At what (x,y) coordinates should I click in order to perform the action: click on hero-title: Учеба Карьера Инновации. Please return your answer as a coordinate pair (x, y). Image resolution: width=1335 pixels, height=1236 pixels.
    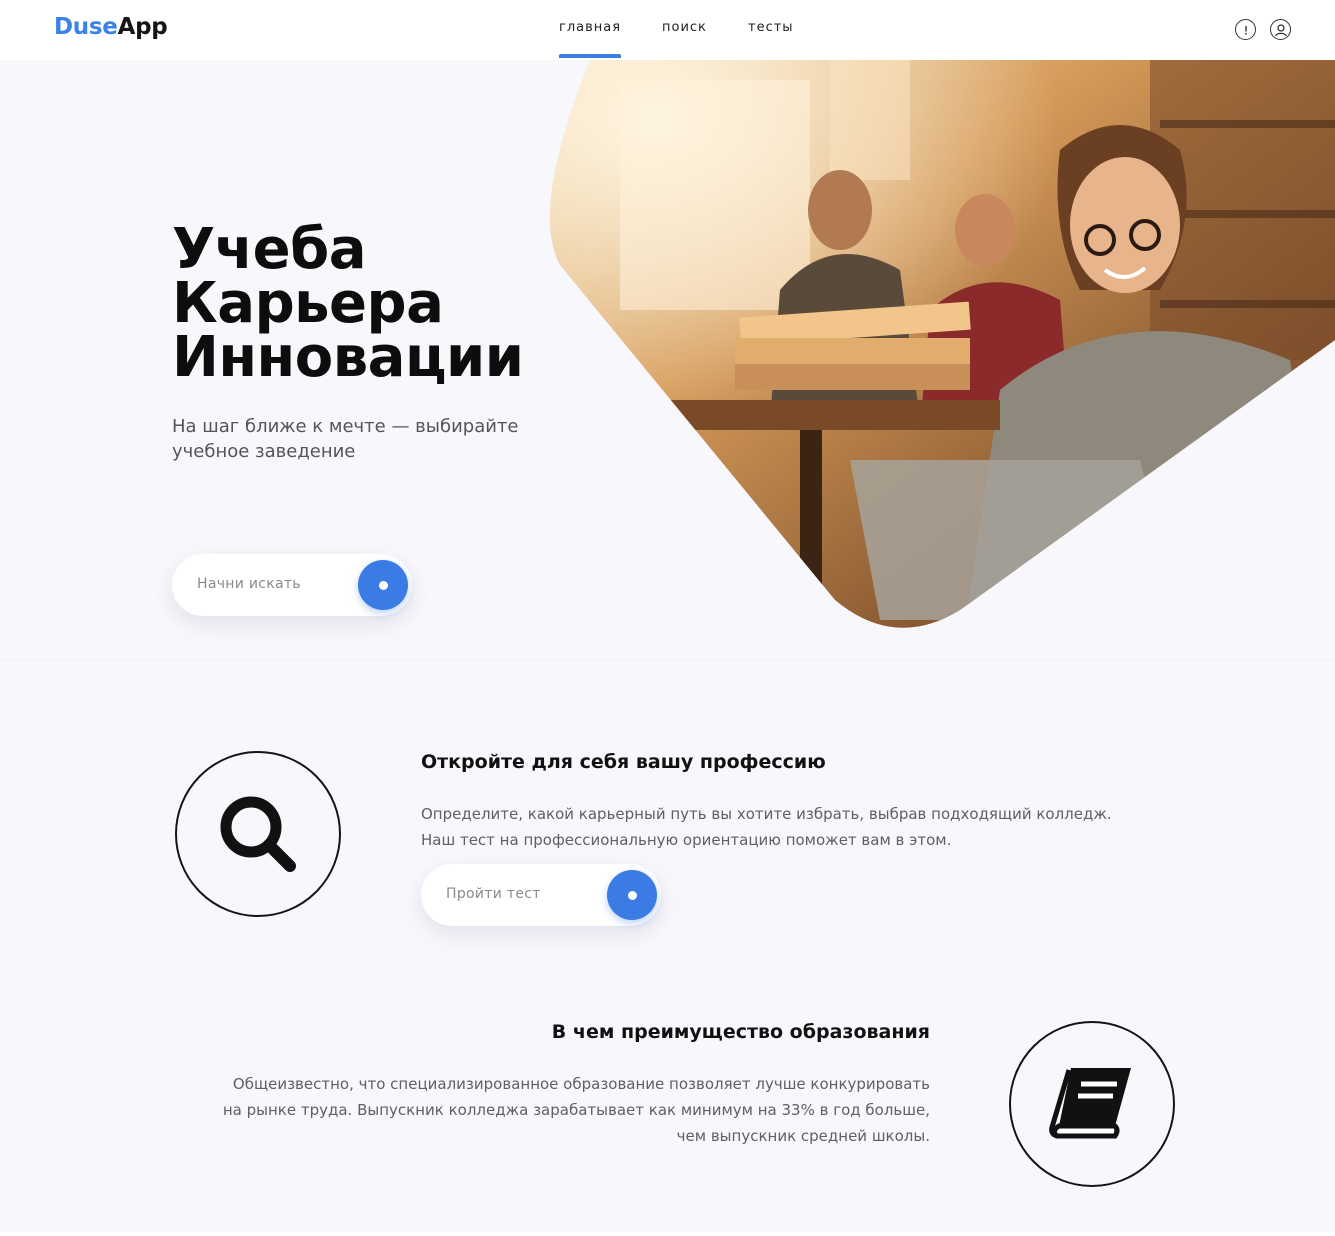
    Looking at the image, I should click on (348, 303).